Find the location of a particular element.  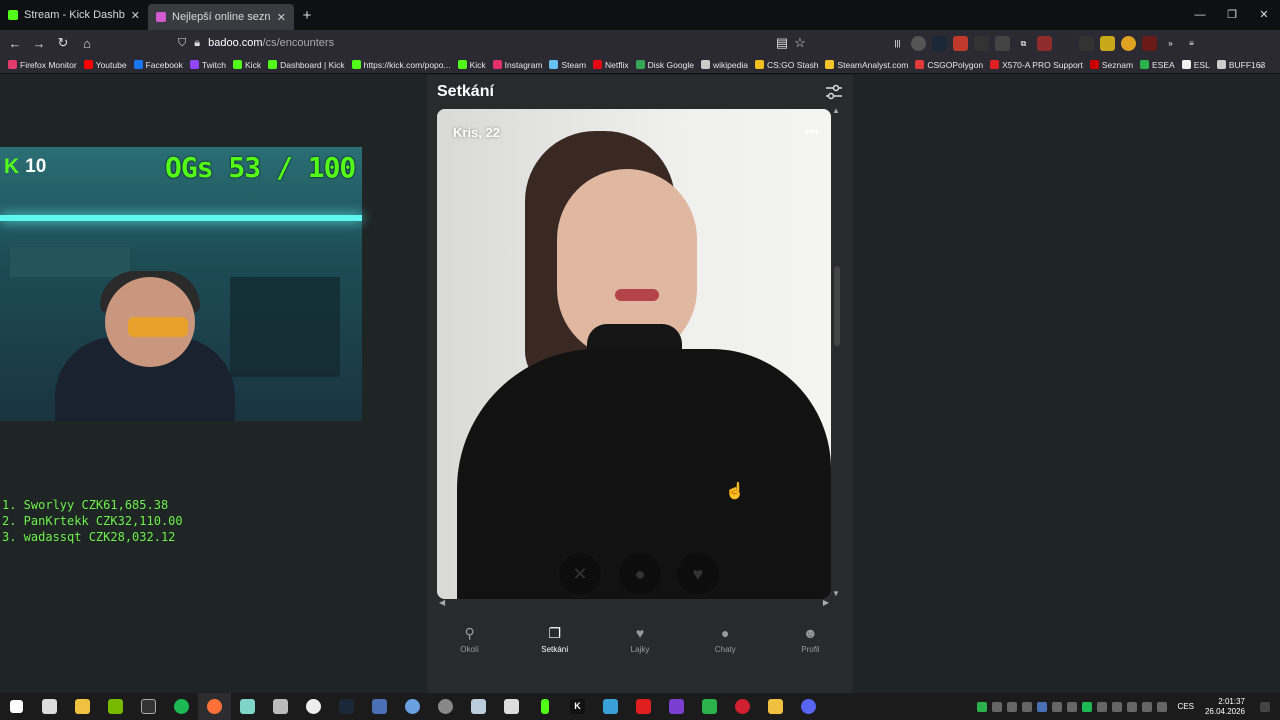

new-tab-button: + is located at coordinates (307, 15).